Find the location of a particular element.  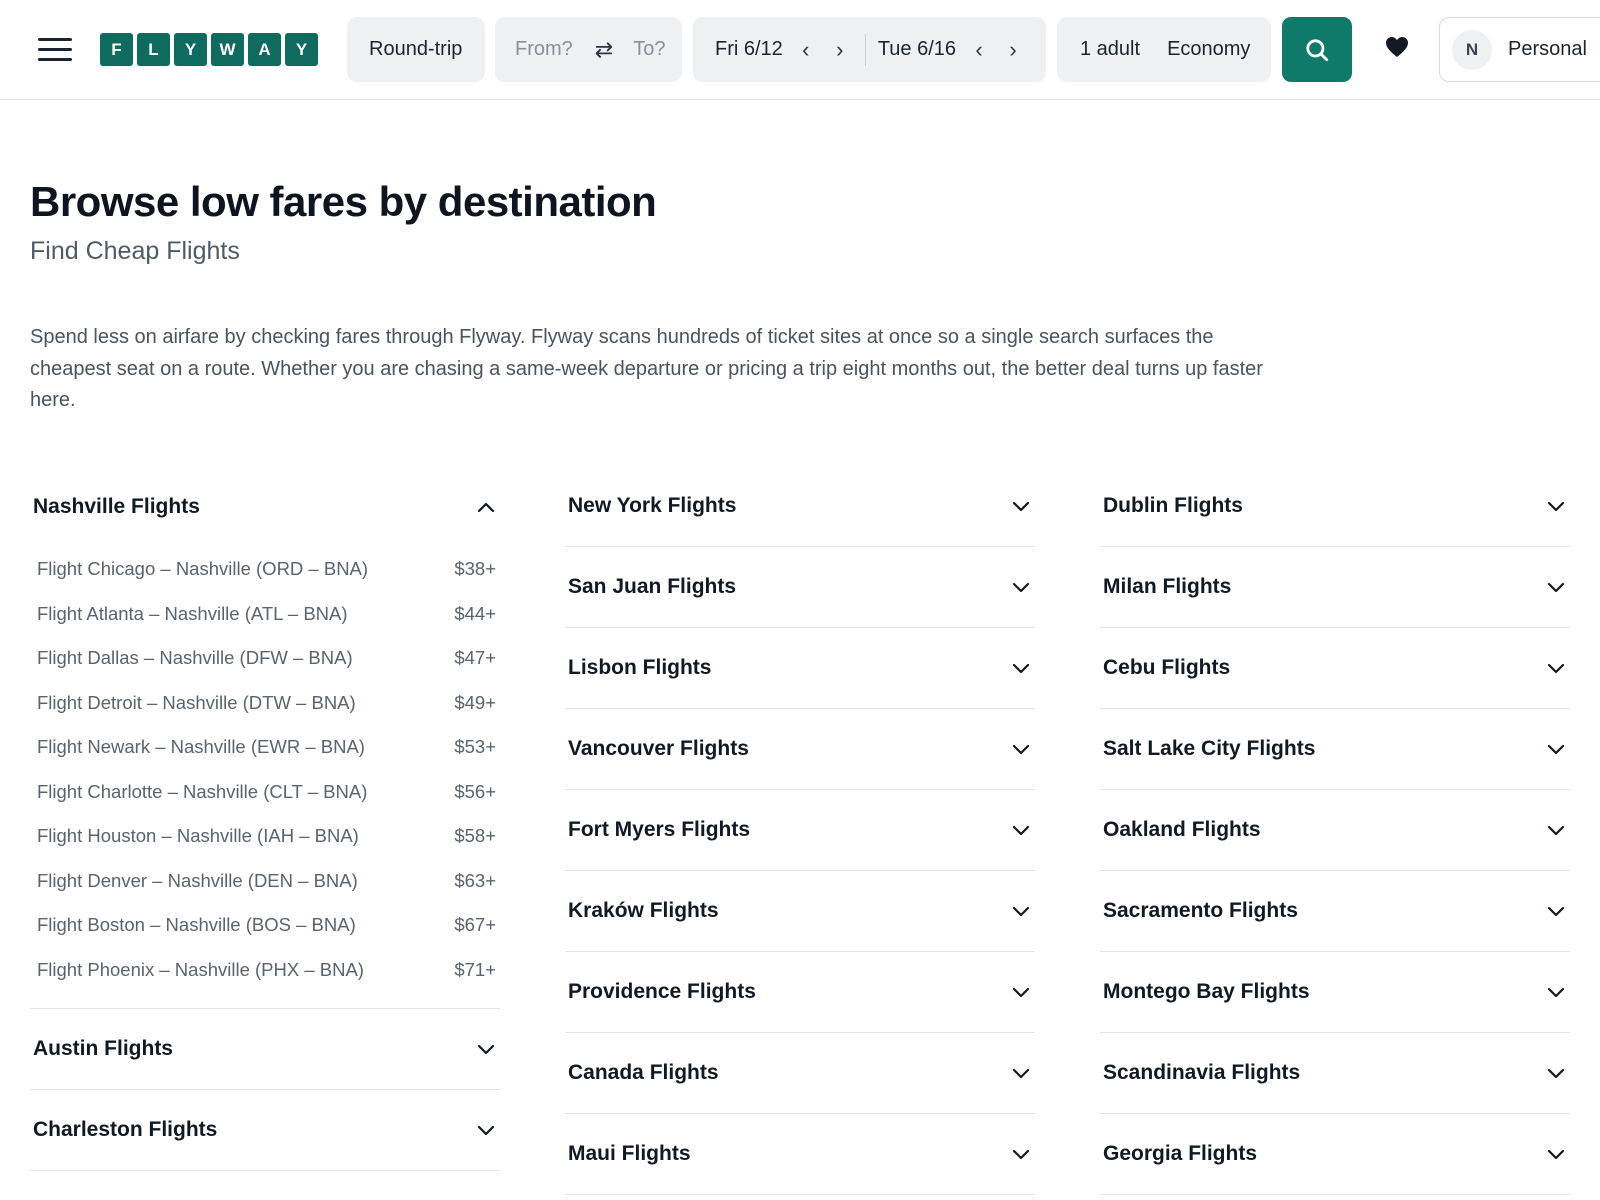

return-date-field: Tue 6/16 is located at coordinates (917, 49).